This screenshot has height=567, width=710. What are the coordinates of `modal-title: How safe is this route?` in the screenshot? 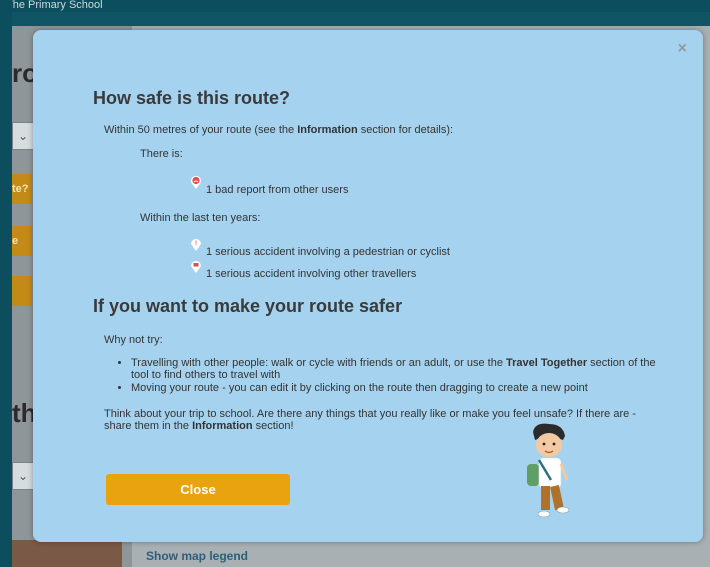 It's located at (192, 98).